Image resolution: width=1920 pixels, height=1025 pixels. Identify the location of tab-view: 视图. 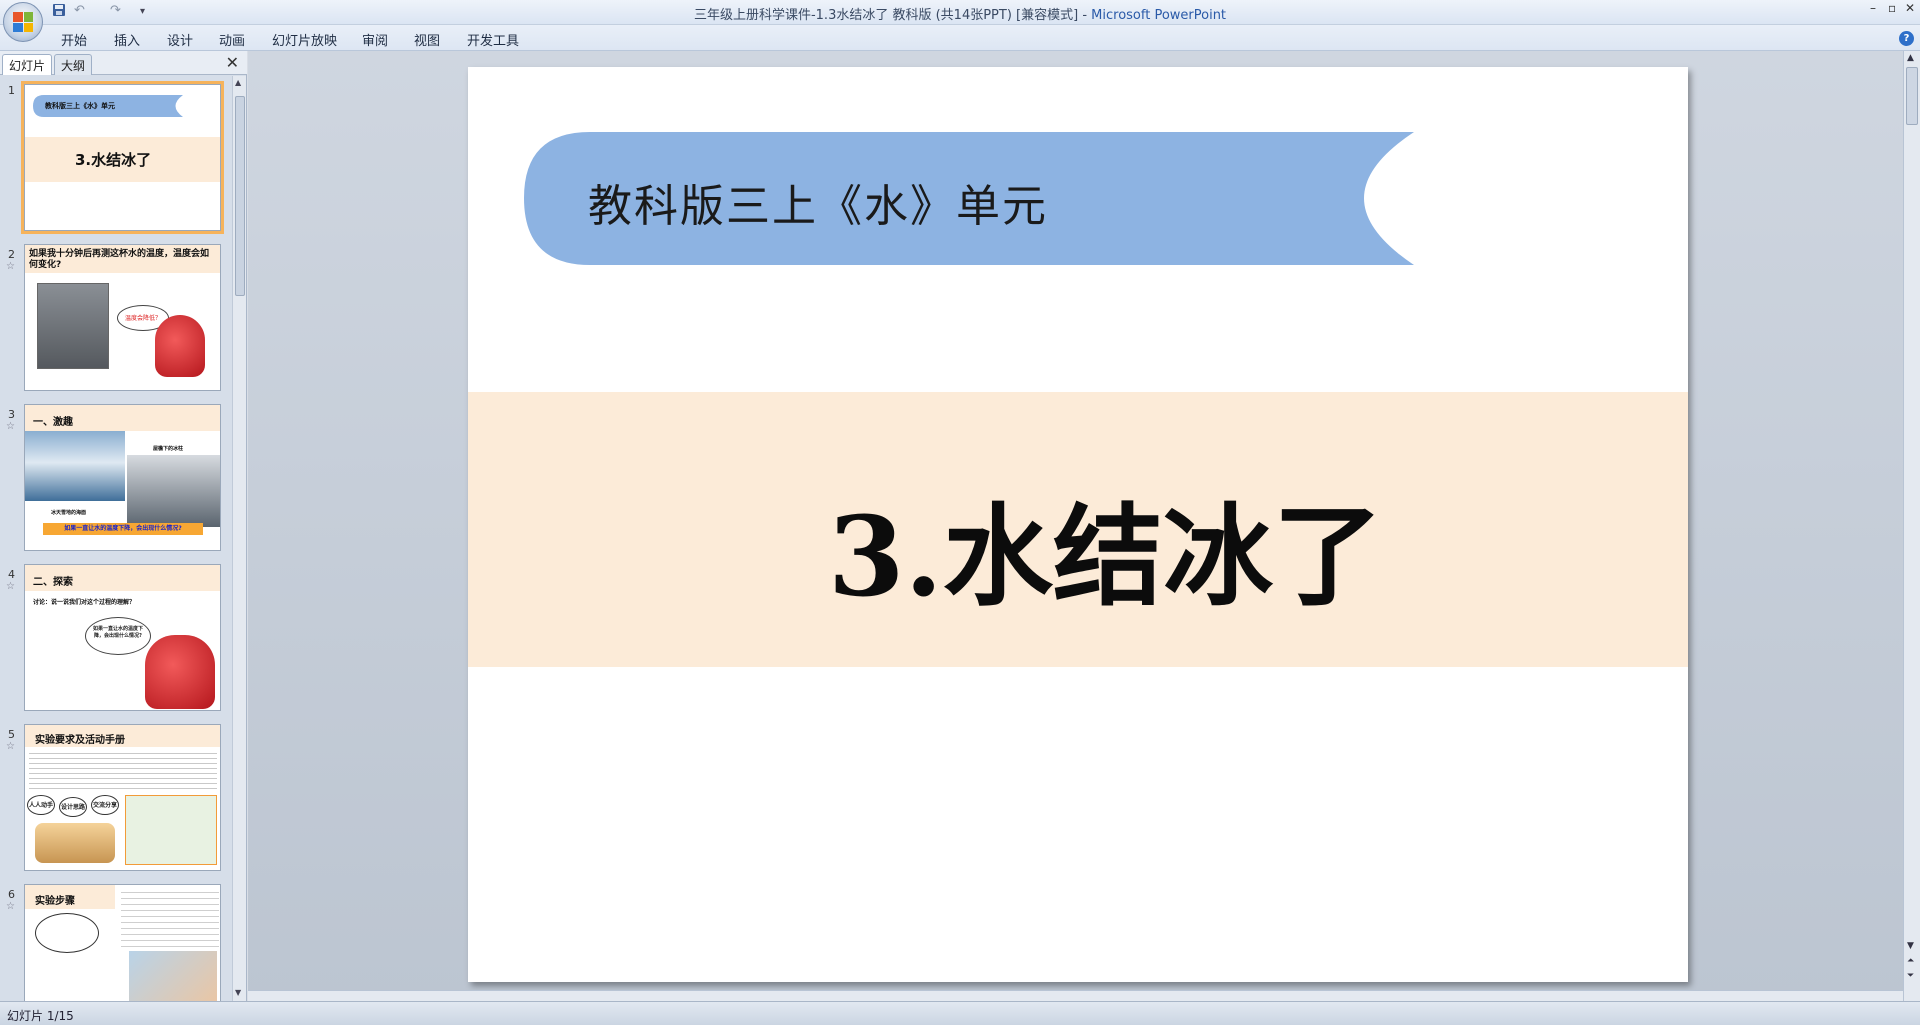
(427, 39).